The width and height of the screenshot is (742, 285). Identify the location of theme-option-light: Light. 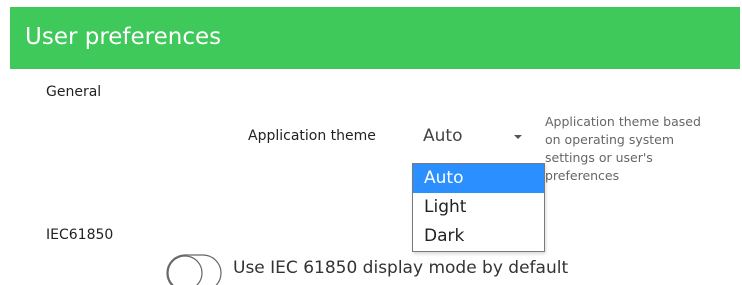
(478, 207).